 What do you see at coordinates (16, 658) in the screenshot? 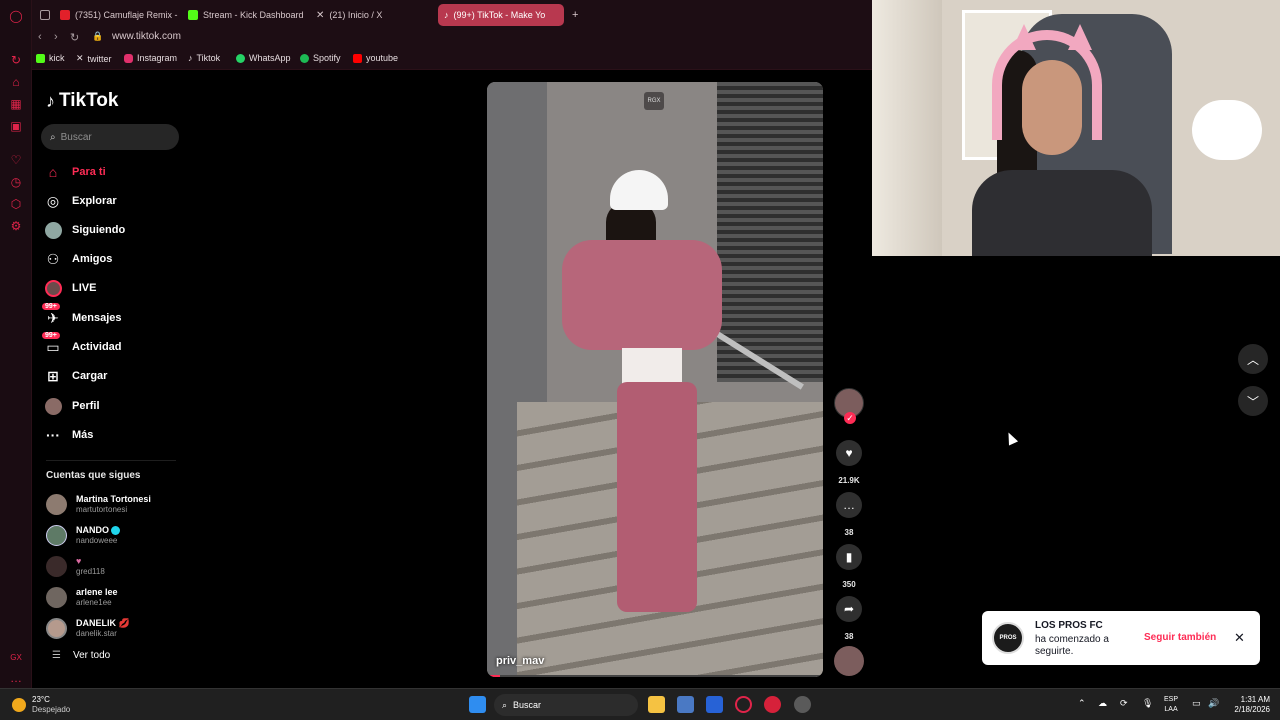
I see `gx-icon: GX` at bounding box center [16, 658].